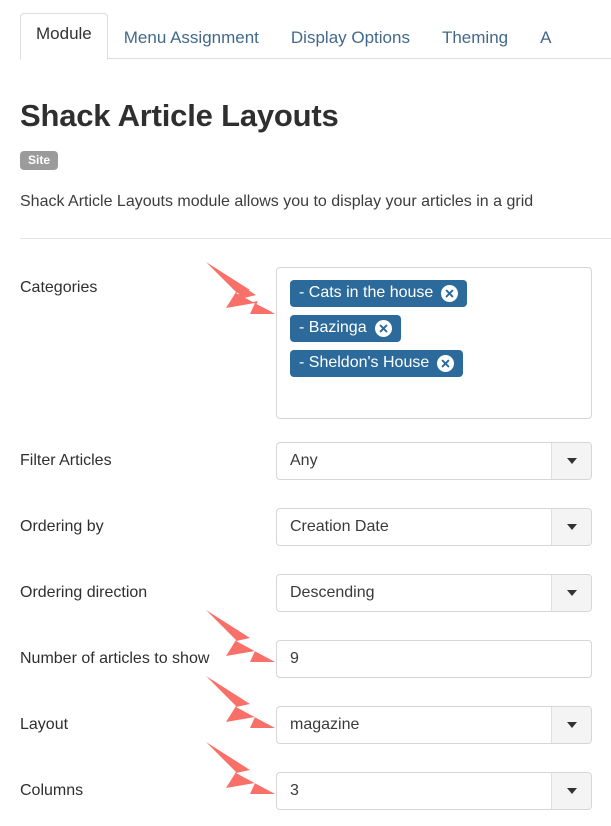 Image resolution: width=611 pixels, height=826 pixels. I want to click on label-ordering-by: Ordering by, so click(62, 526).